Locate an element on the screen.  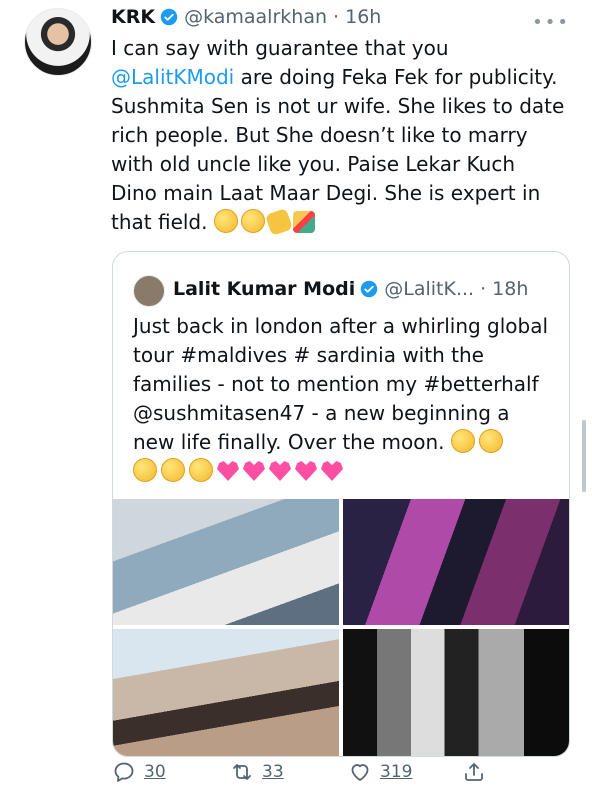
sparkling-heart-emoji-icon is located at coordinates (280, 471).